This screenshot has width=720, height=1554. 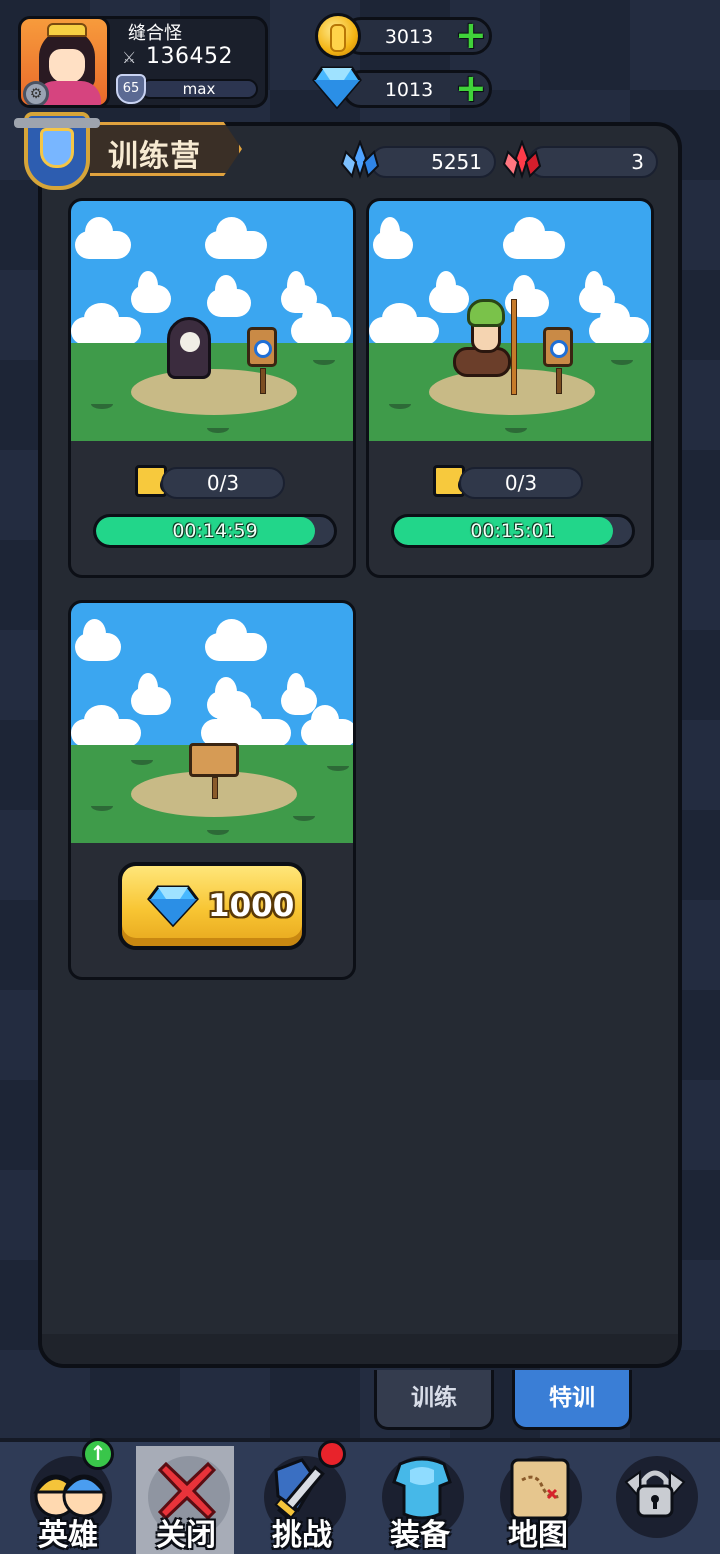 I want to click on training-timer: 00:14:59, so click(x=215, y=531).